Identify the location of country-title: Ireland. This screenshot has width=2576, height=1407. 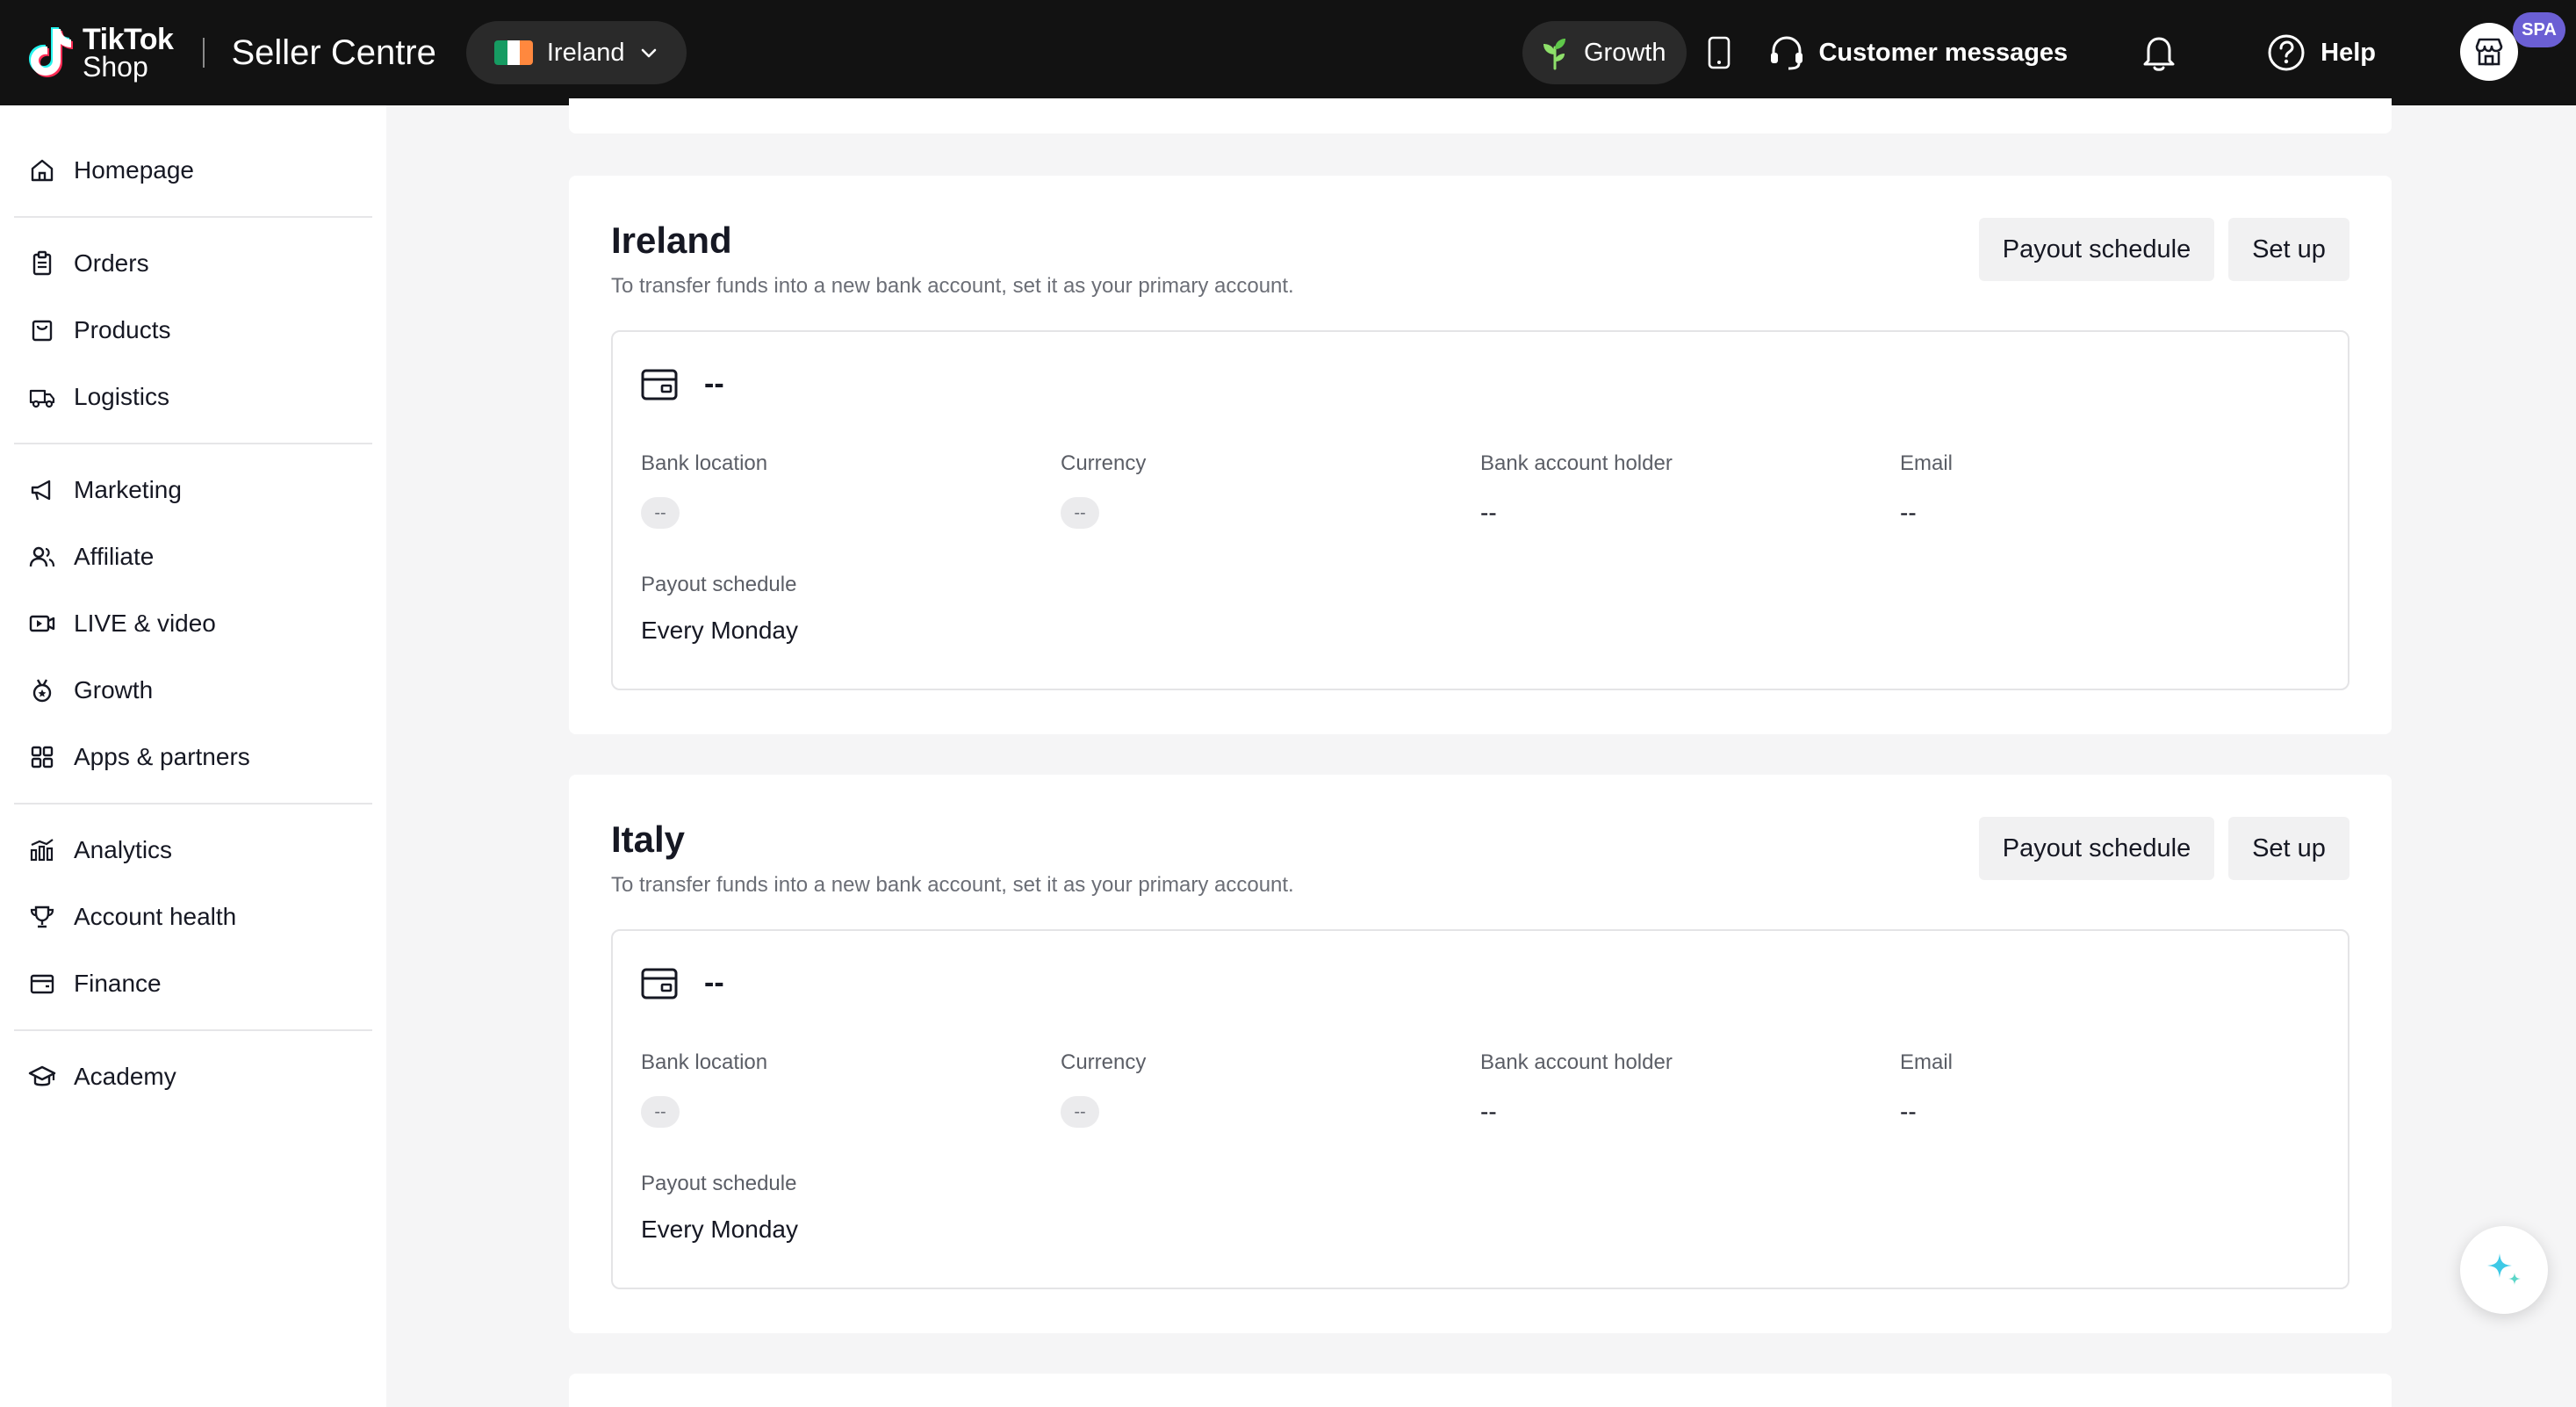
(671, 241).